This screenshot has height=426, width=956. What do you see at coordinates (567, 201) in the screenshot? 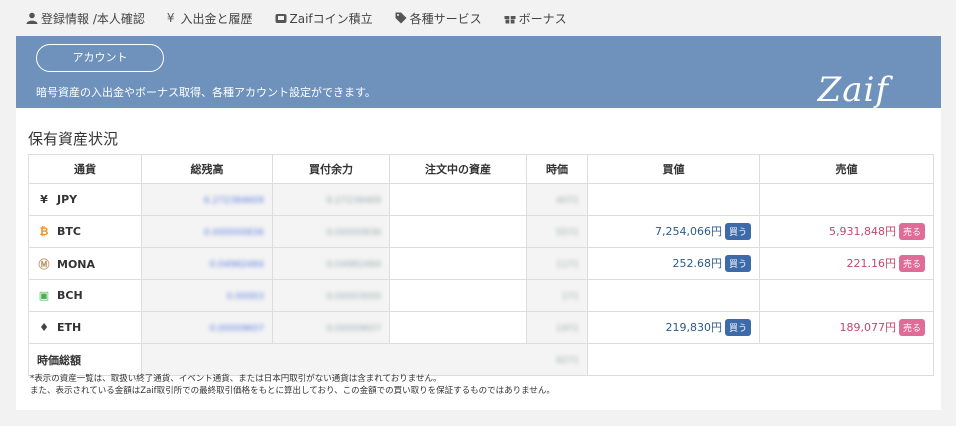
I see `market-value: 4071` at bounding box center [567, 201].